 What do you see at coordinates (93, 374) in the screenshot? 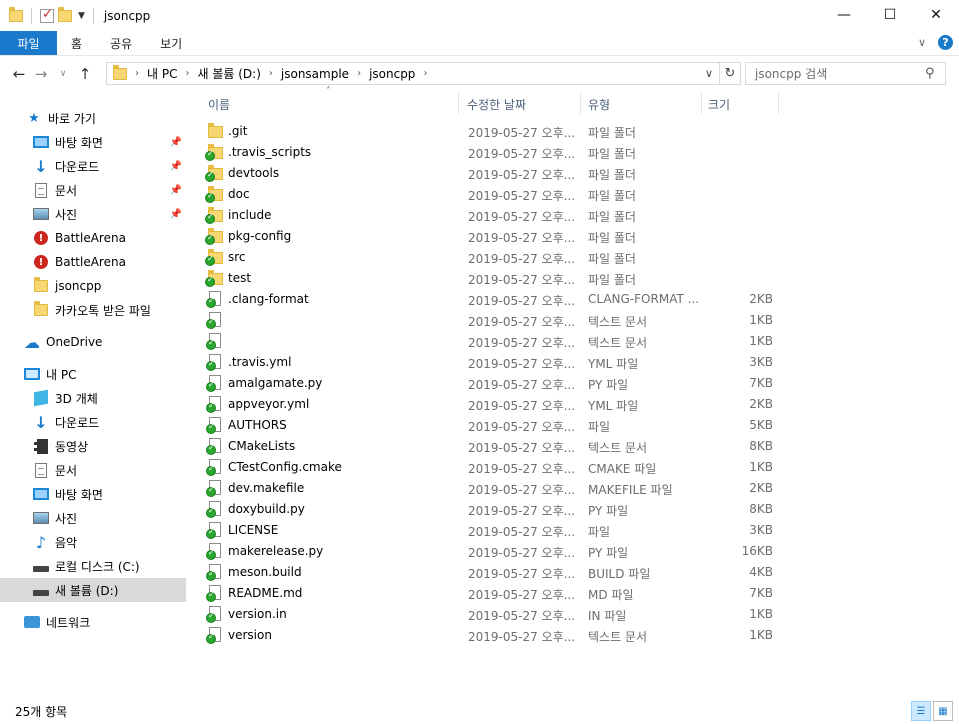
I see `sidebar-item-this-pc: 내 PC` at bounding box center [93, 374].